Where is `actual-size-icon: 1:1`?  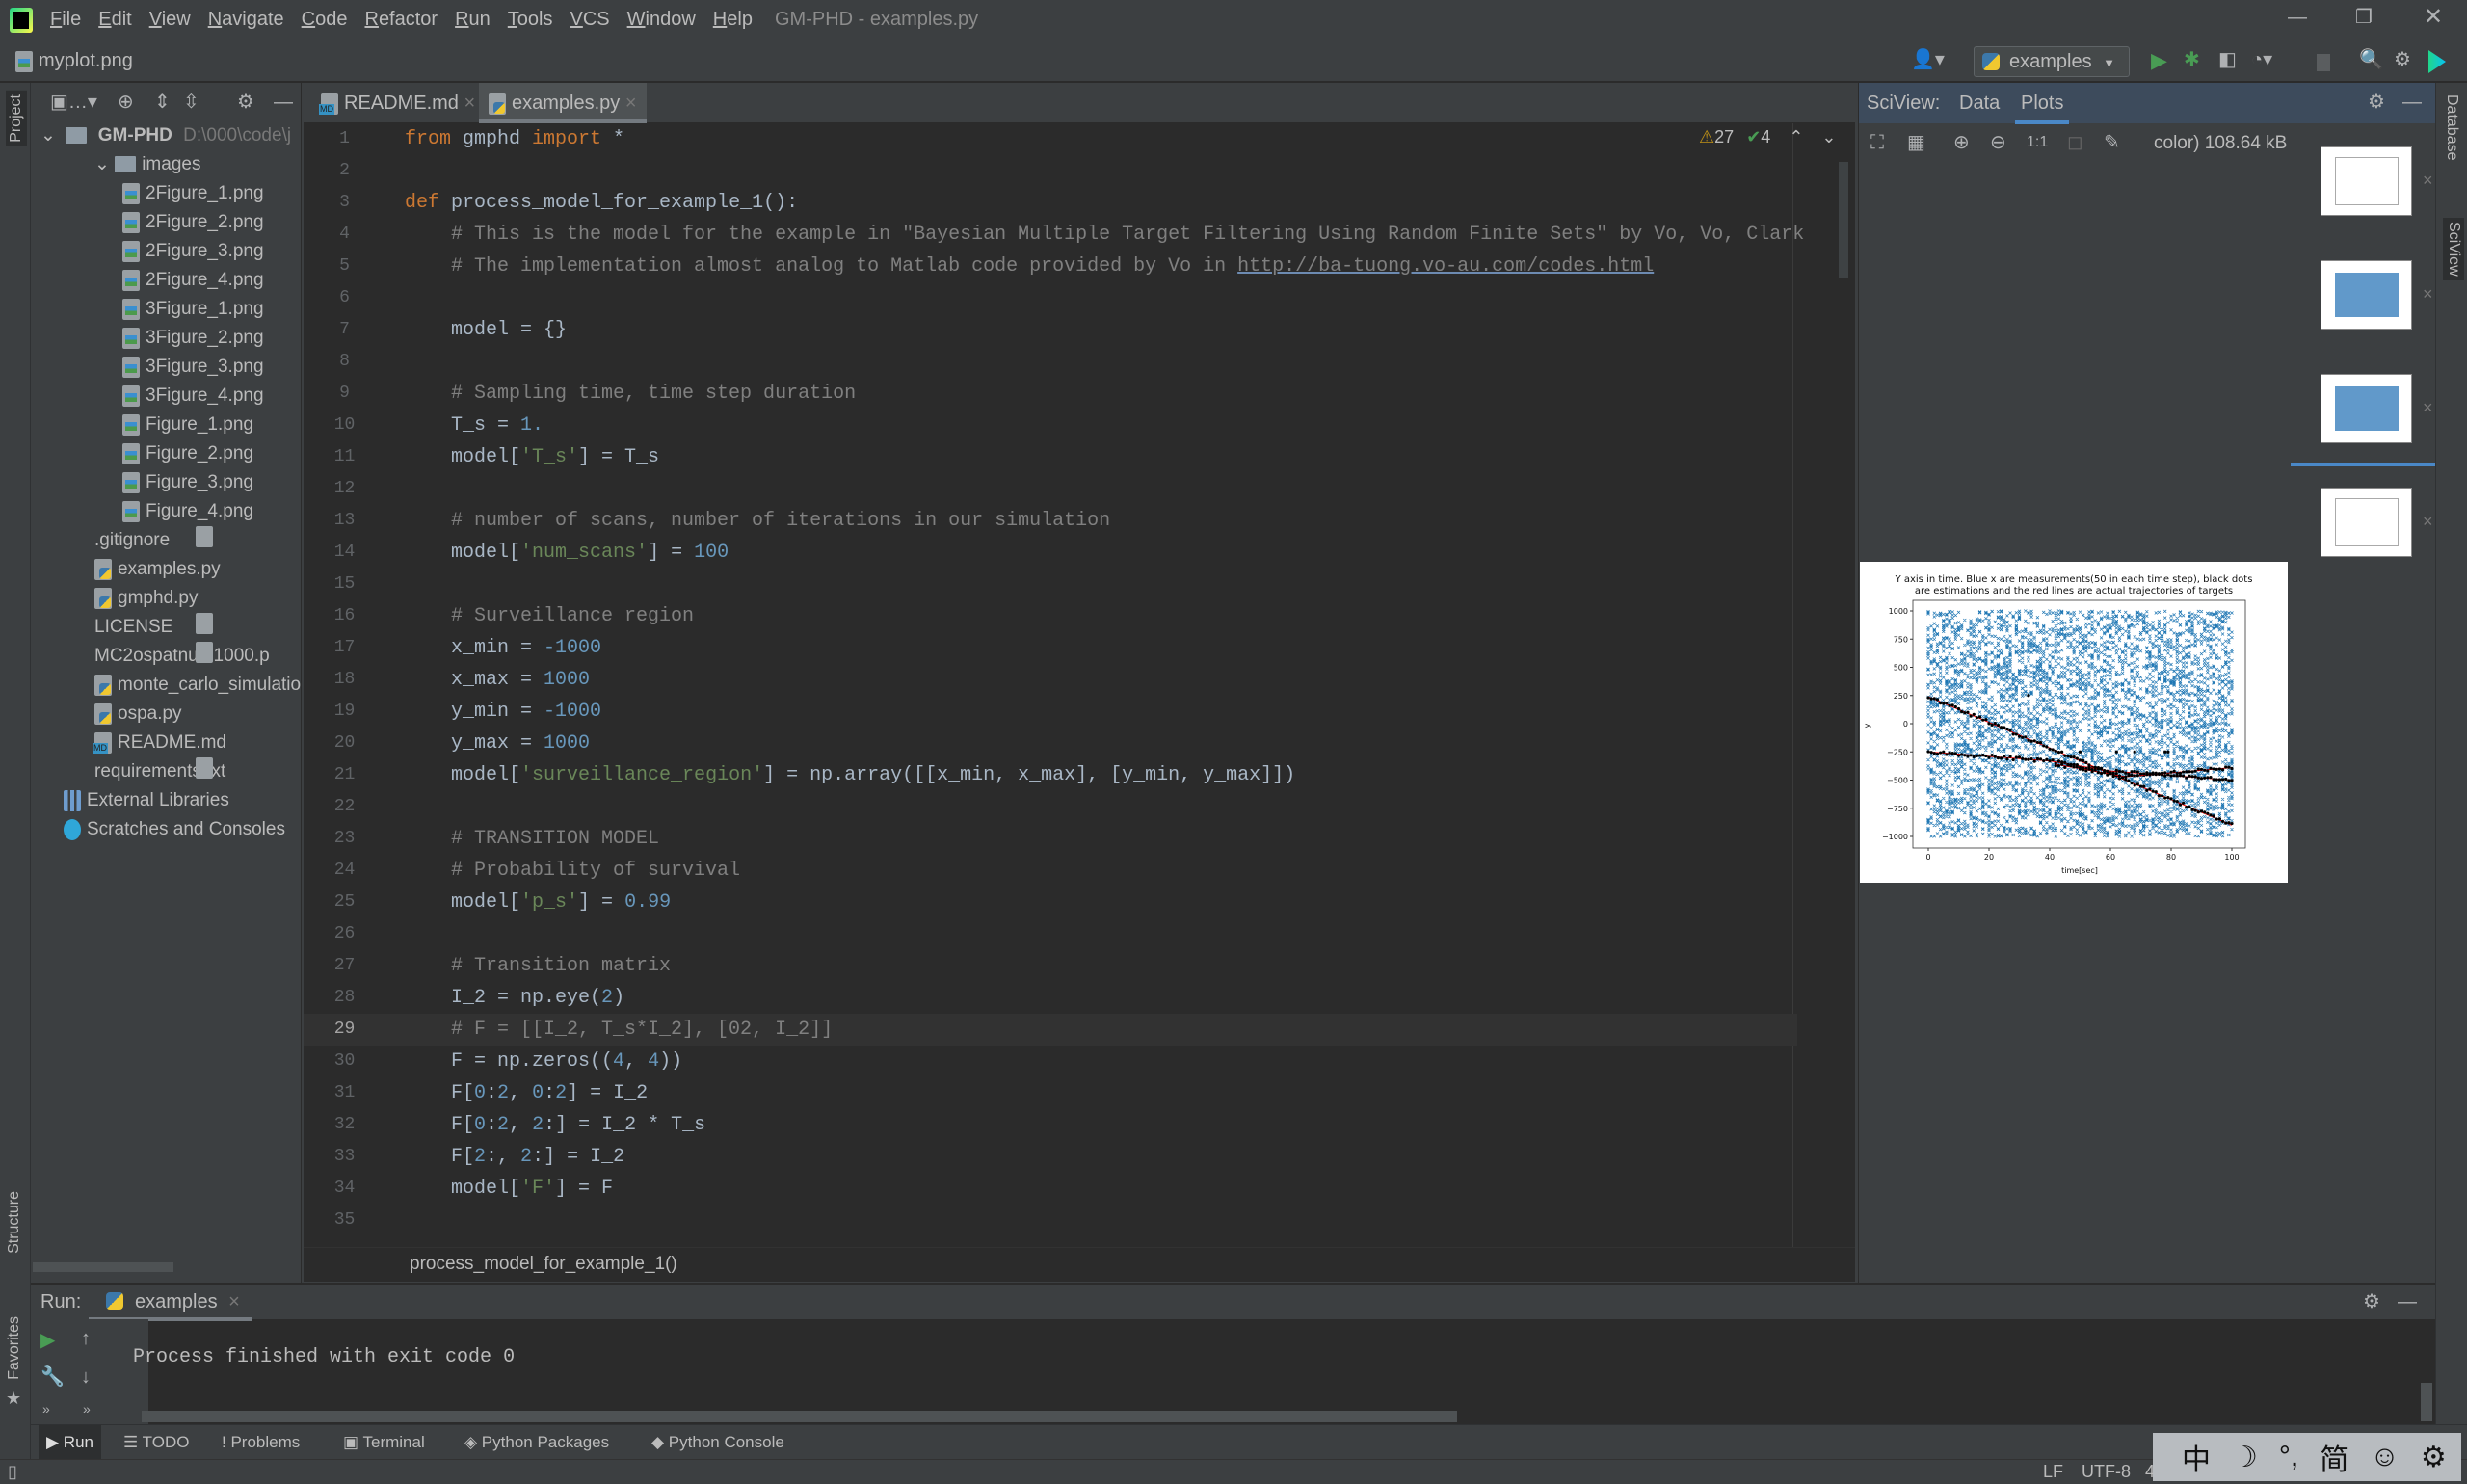 actual-size-icon: 1:1 is located at coordinates (2037, 142).